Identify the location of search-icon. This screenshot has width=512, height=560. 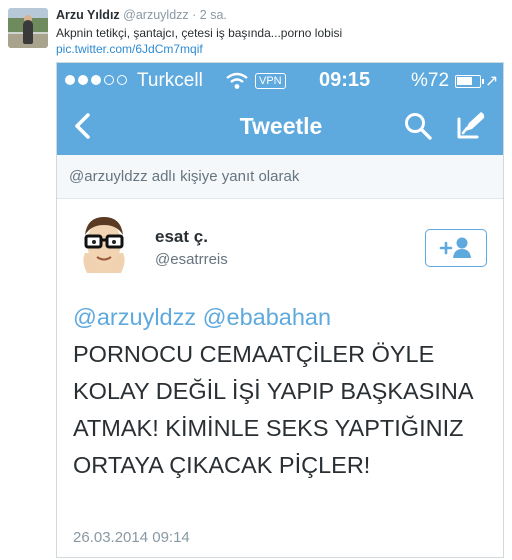
(418, 126).